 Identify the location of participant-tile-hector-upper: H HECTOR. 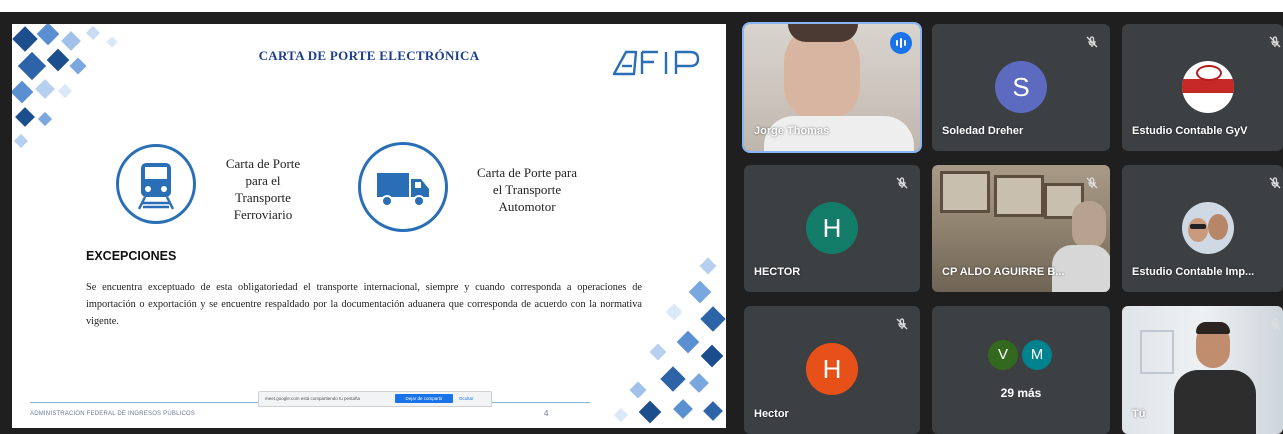
(832, 228).